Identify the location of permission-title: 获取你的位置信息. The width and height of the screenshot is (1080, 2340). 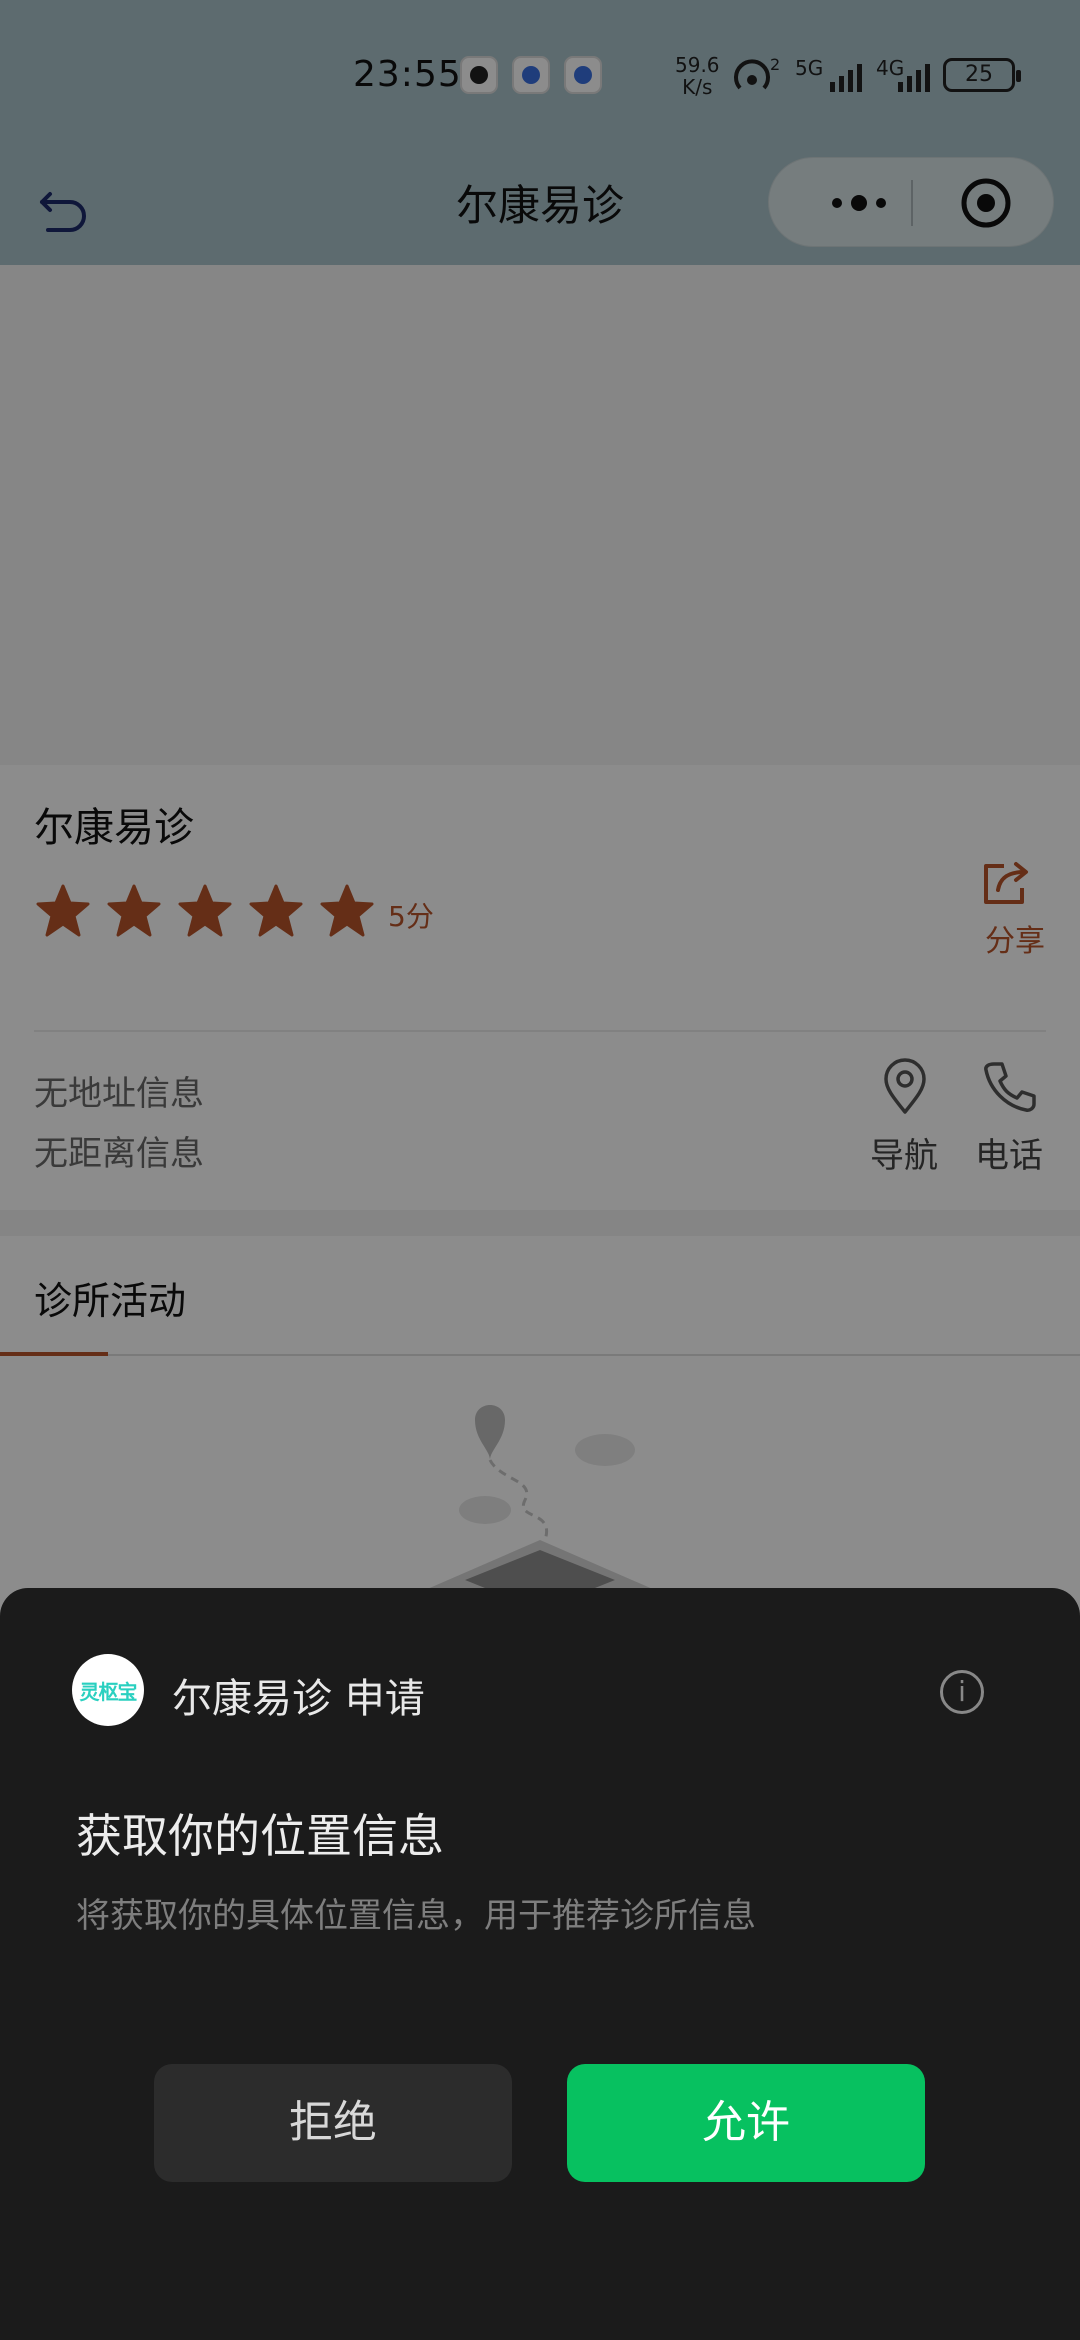
(260, 1836).